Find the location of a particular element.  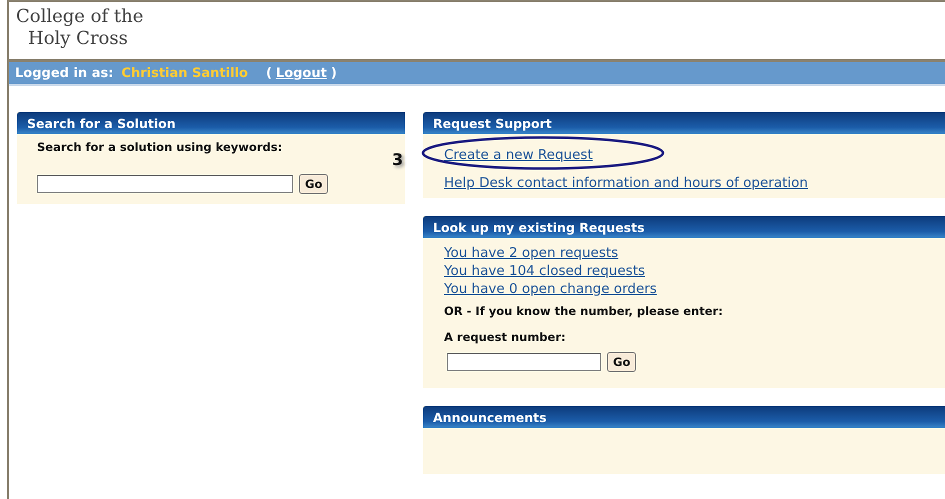

parenthesis: ( is located at coordinates (269, 73).